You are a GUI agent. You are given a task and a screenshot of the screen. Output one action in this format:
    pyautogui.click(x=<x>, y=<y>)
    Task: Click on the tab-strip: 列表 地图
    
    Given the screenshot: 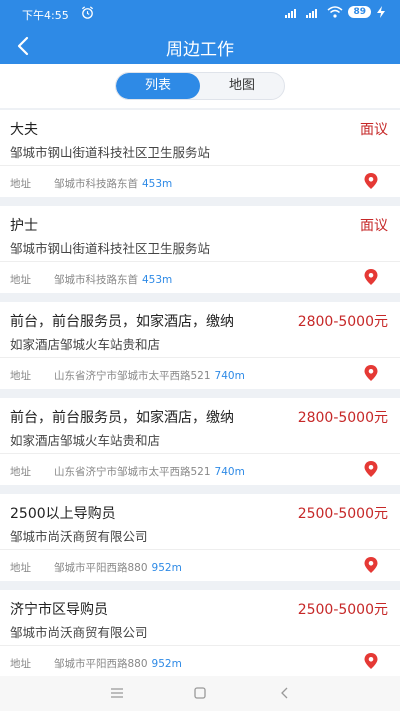 What is the action you would take?
    pyautogui.click(x=200, y=86)
    